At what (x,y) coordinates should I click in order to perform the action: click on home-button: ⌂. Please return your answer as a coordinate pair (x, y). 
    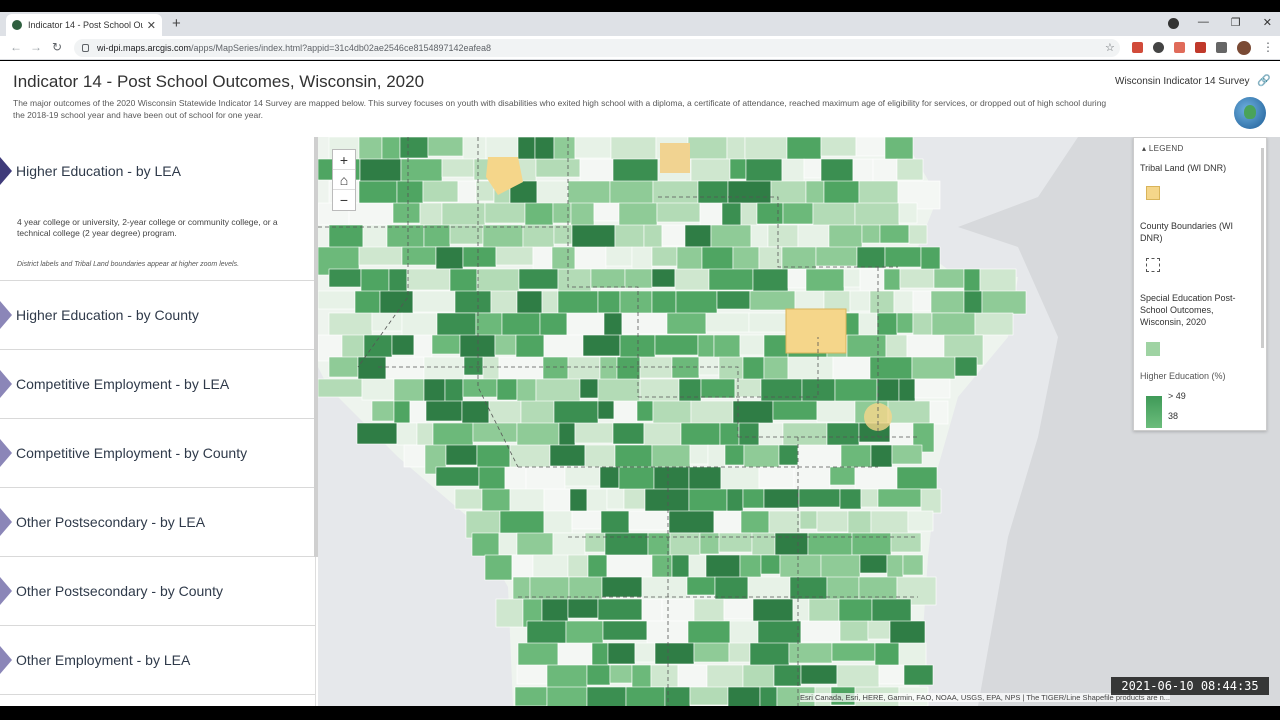
    Looking at the image, I should click on (344, 180).